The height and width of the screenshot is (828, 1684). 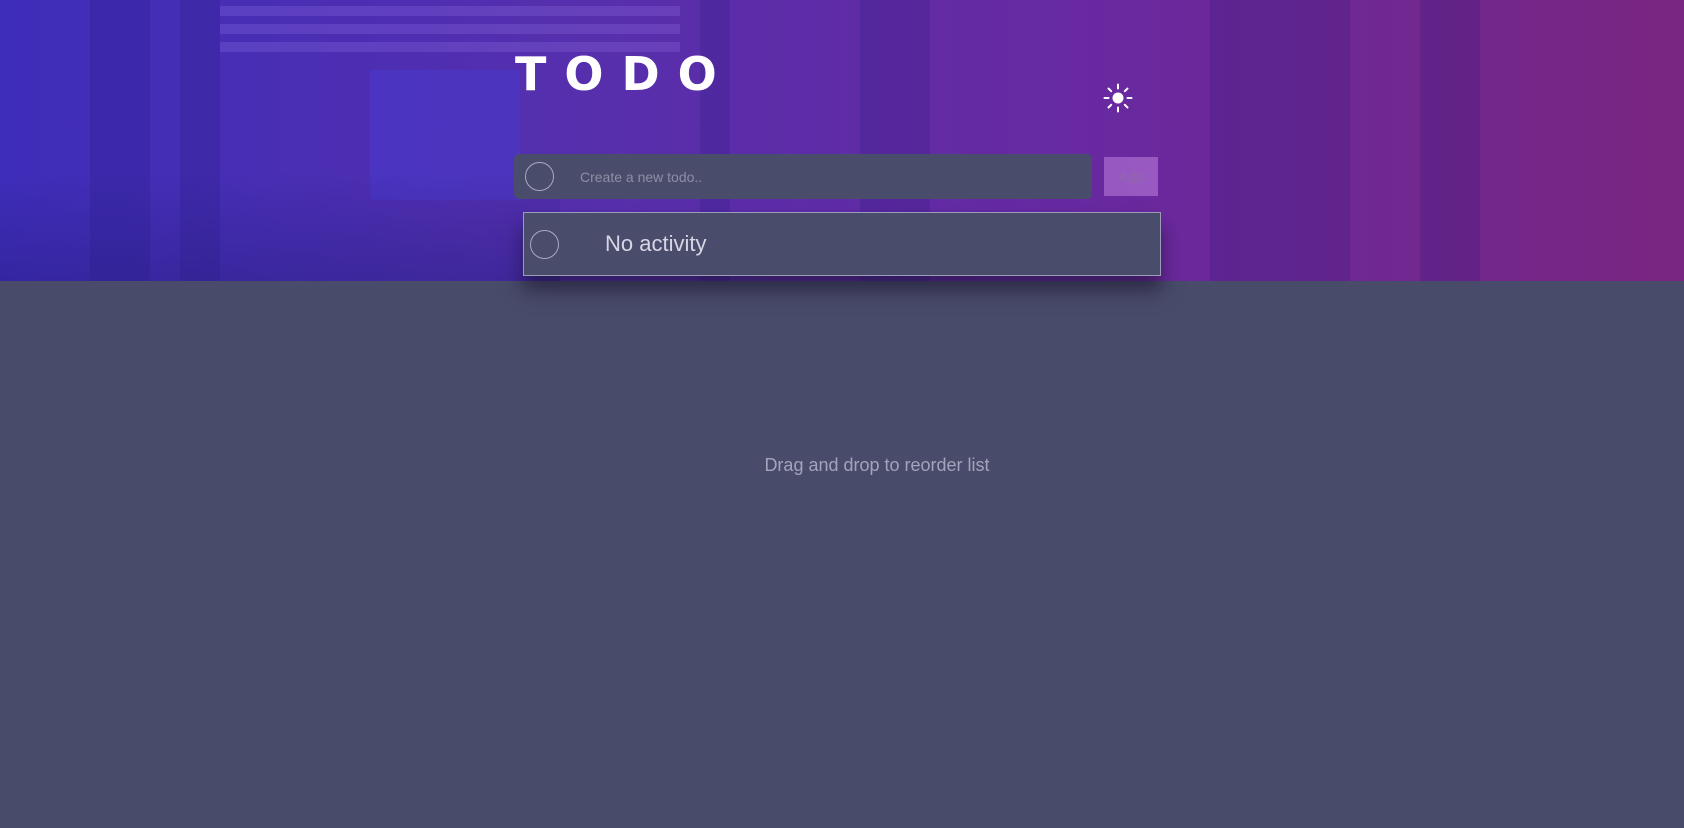 What do you see at coordinates (877, 465) in the screenshot?
I see `reorder-hint: Drag and drop to reorder list` at bounding box center [877, 465].